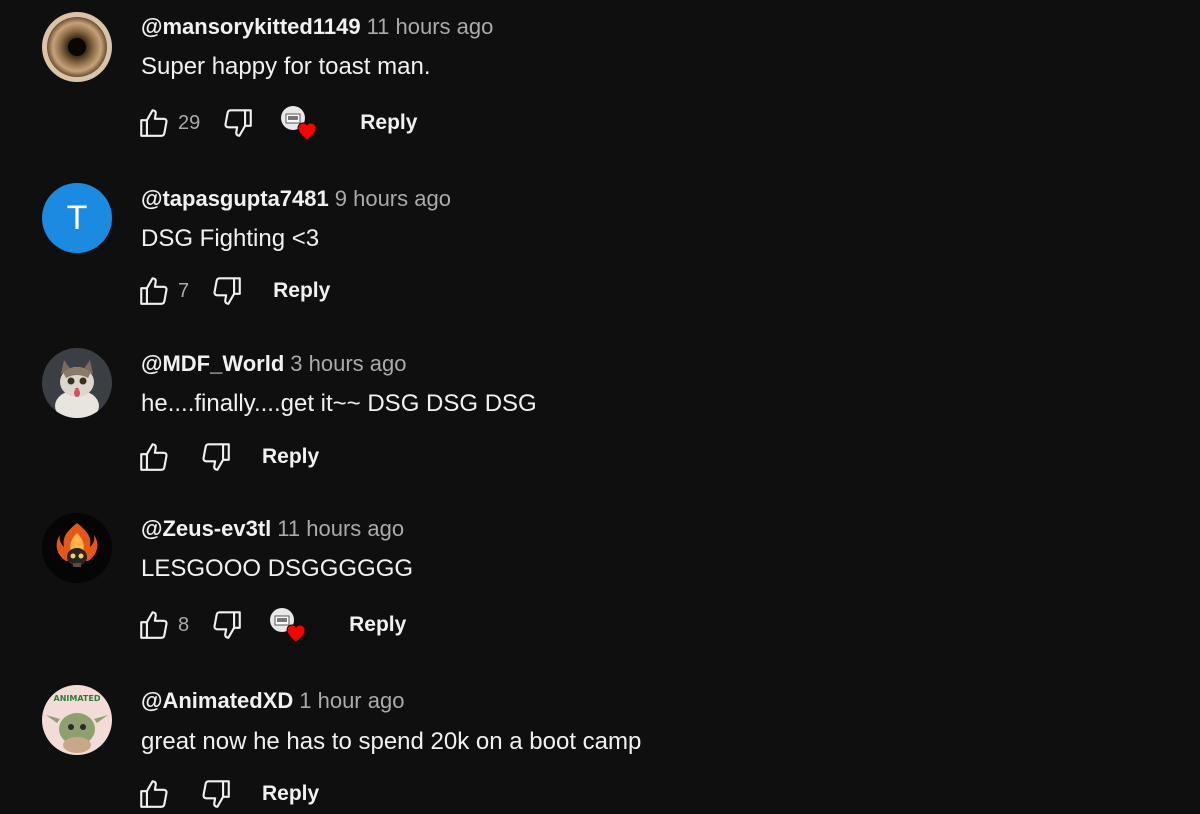 The image size is (1200, 814). Describe the element at coordinates (184, 290) in the screenshot. I see `like-count: 7` at that location.